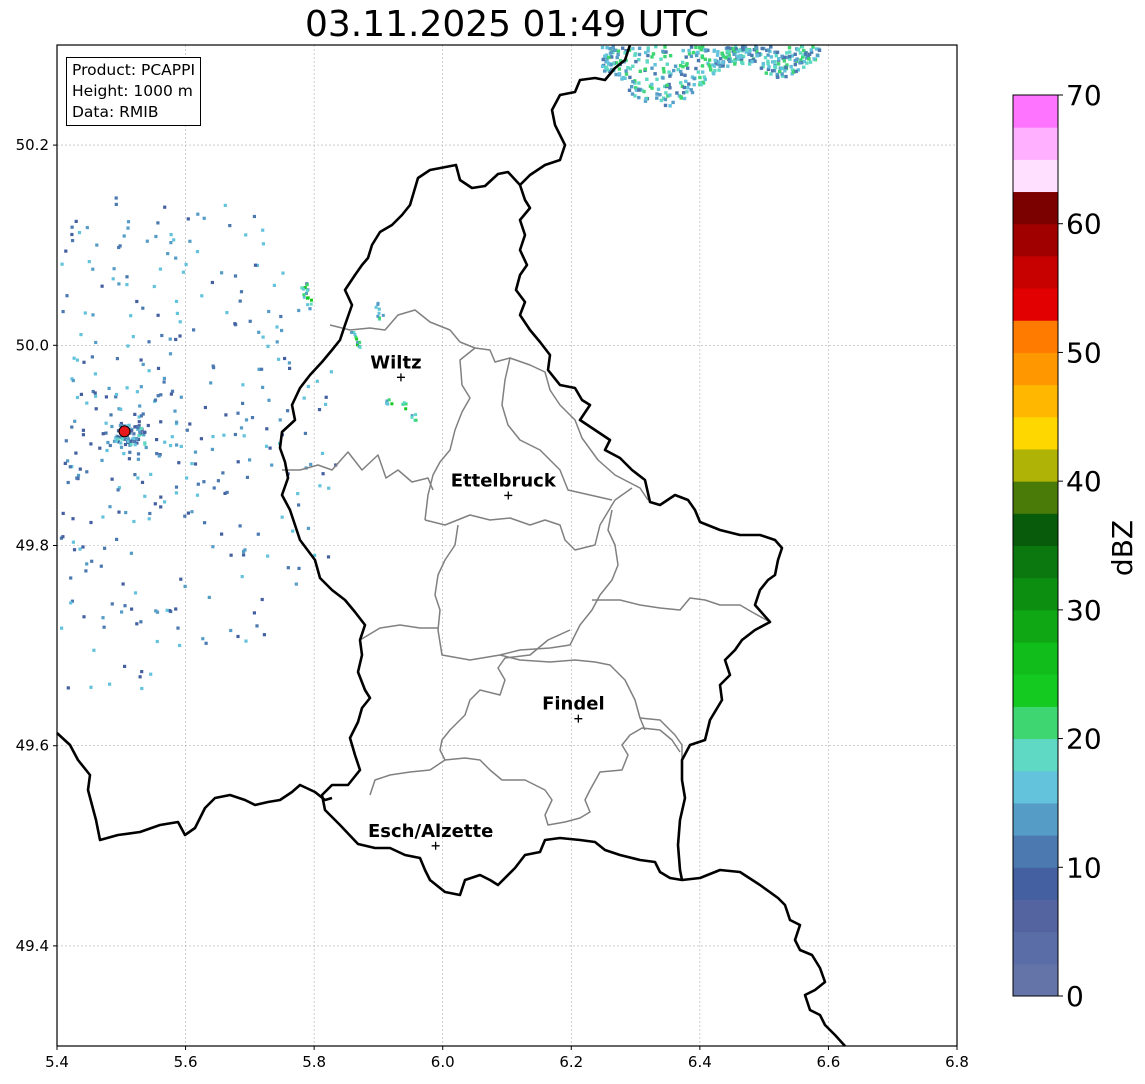  Describe the element at coordinates (32, 546) in the screenshot. I see `y-tick-label: 49.8` at that location.